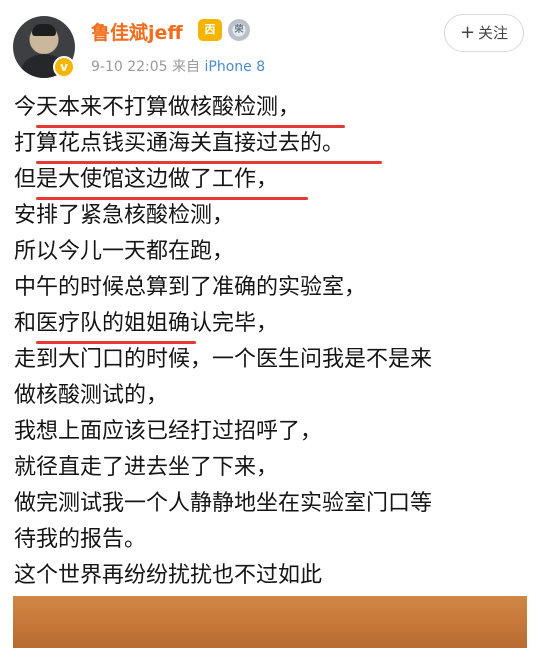 The width and height of the screenshot is (540, 648). Describe the element at coordinates (64, 67) in the screenshot. I see `verified-icon: v` at that location.